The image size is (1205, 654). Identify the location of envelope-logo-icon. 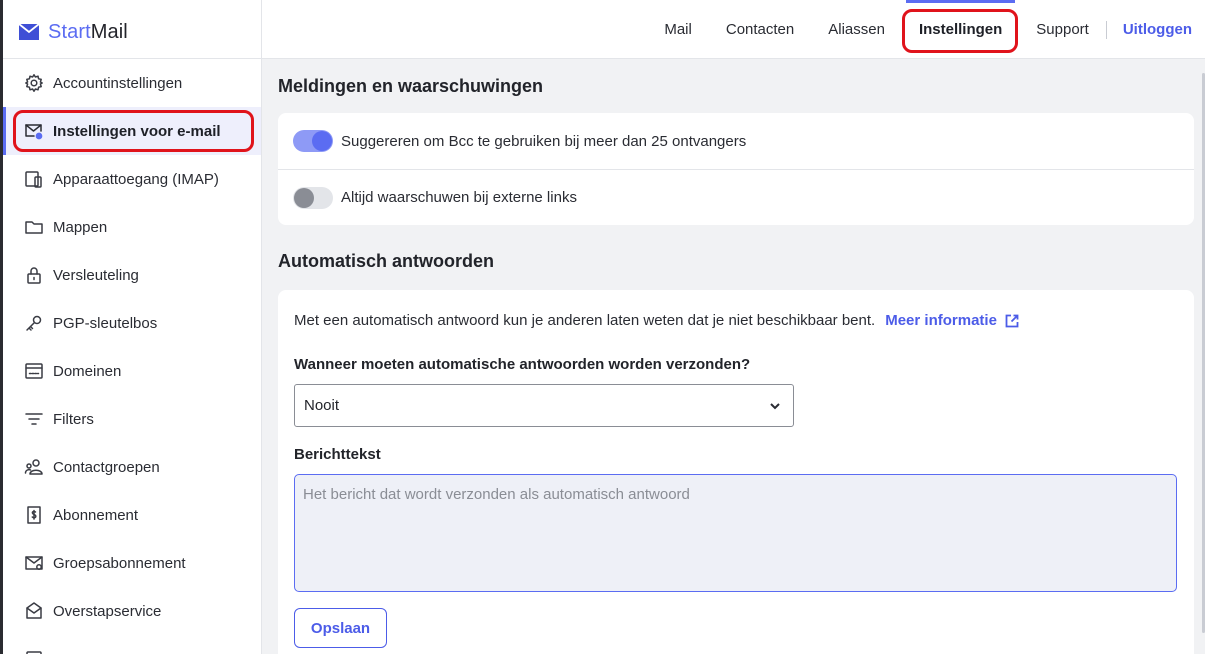
(29, 31).